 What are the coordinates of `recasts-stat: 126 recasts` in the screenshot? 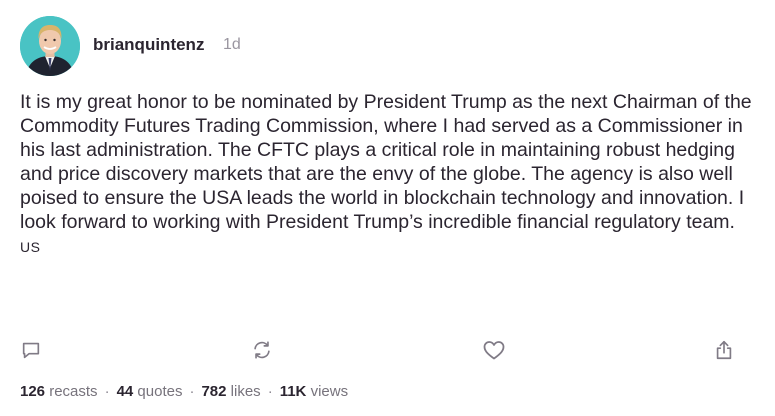 It's located at (59, 391).